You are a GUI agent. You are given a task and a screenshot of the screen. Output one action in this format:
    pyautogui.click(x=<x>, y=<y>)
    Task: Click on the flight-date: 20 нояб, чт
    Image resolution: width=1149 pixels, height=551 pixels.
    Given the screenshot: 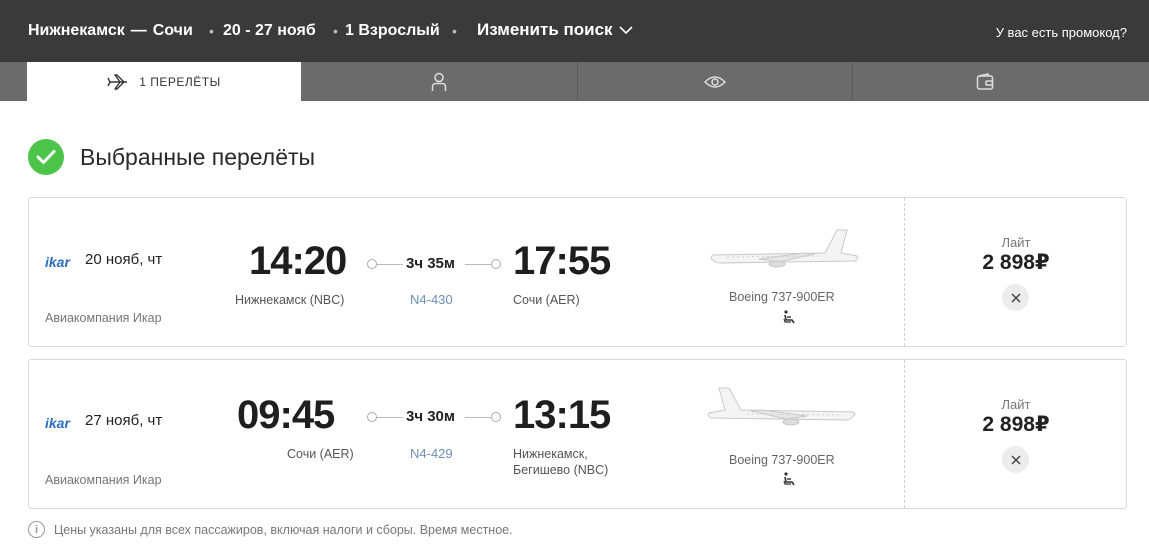 What is the action you would take?
    pyautogui.click(x=124, y=259)
    